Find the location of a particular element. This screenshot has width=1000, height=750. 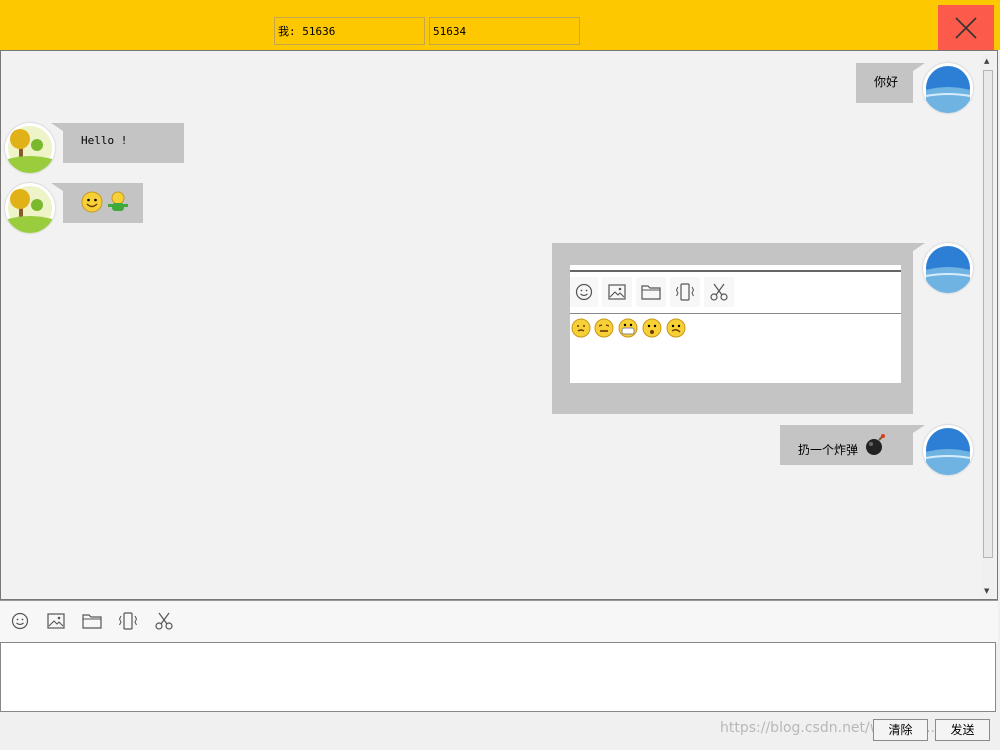

emoji-row is located at coordinates (629, 328).